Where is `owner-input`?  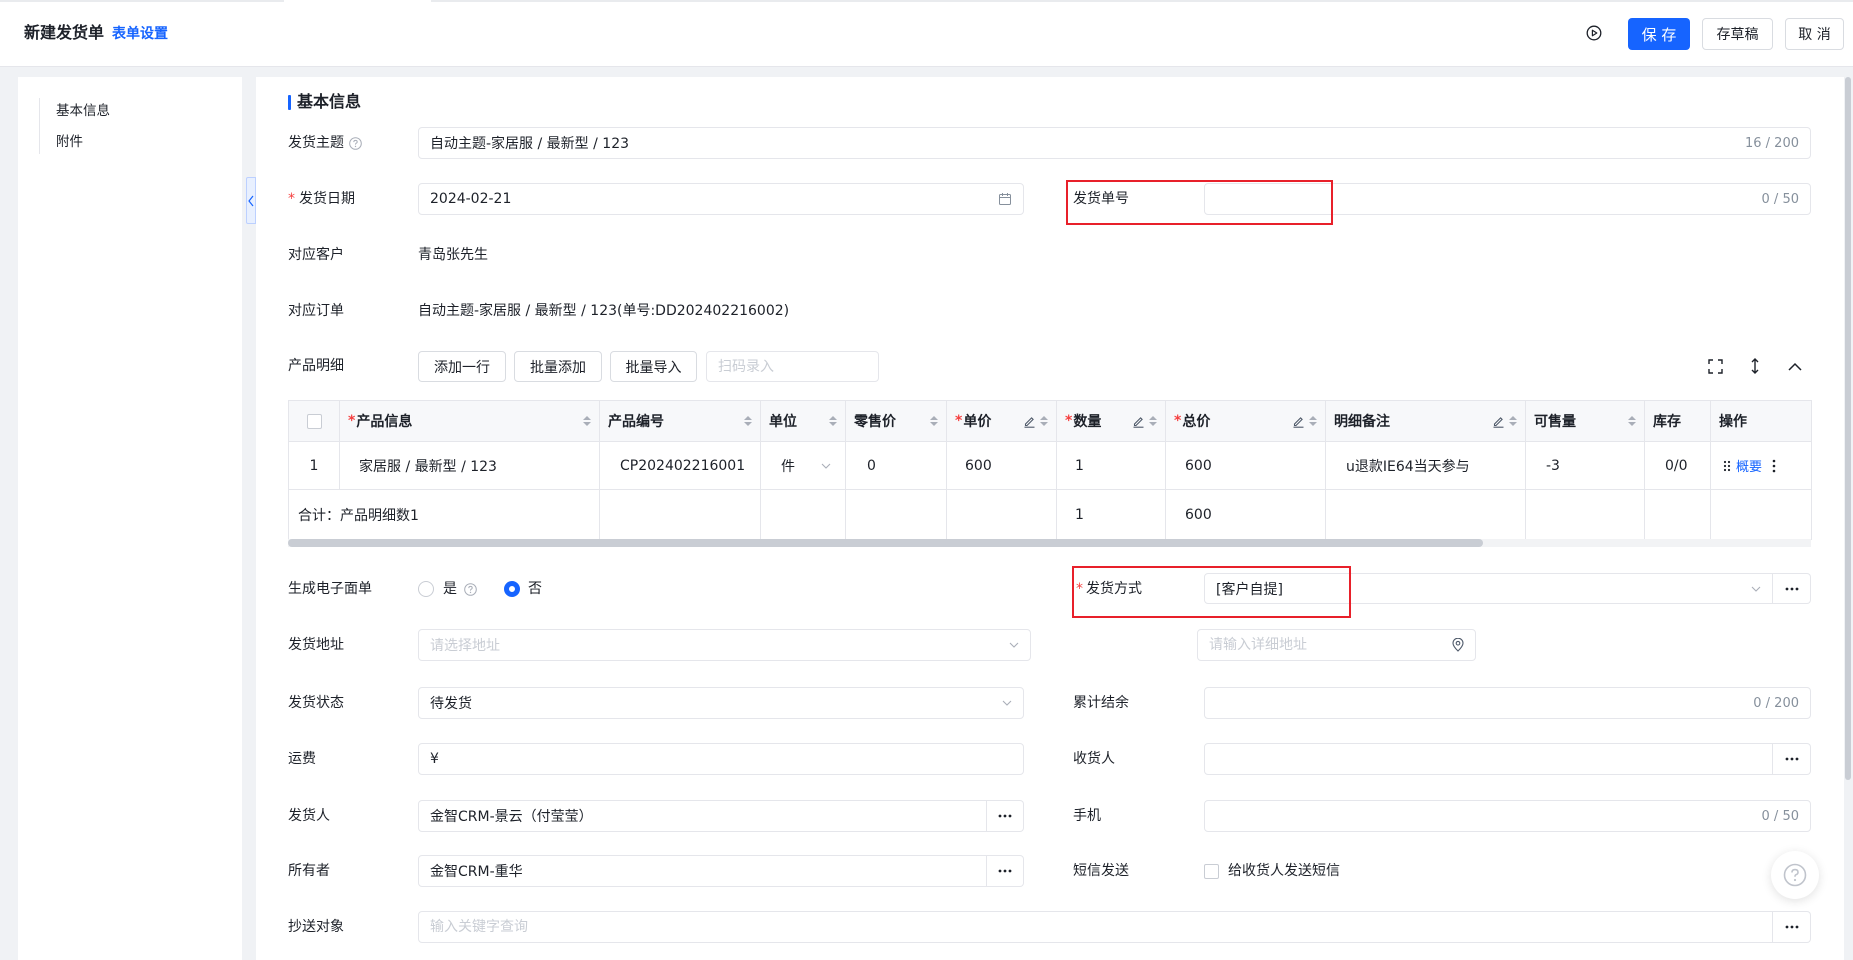 owner-input is located at coordinates (702, 871).